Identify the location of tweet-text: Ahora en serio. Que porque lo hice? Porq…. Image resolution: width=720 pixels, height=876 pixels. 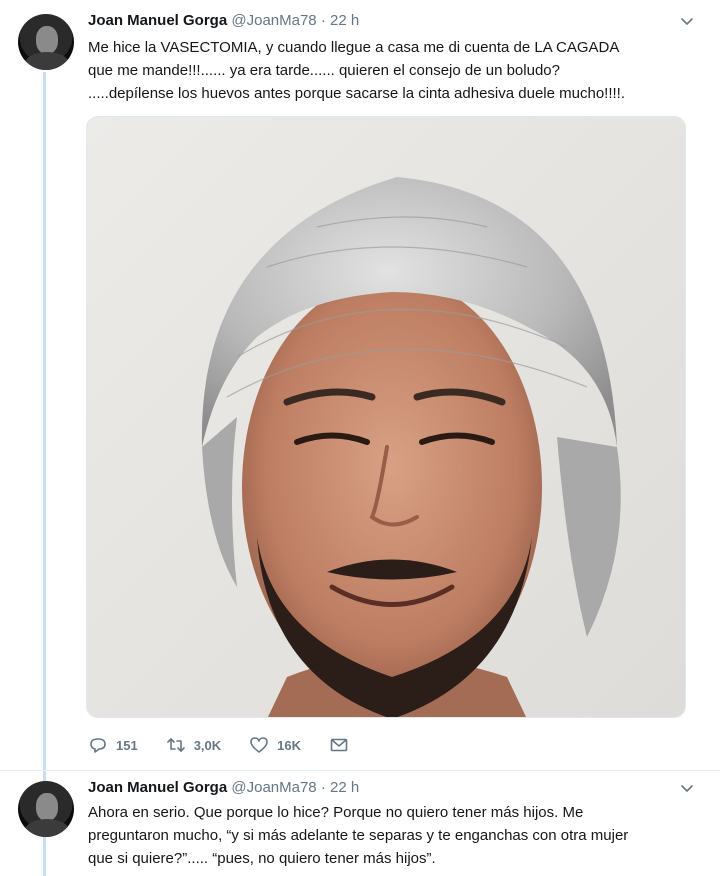
(388, 835).